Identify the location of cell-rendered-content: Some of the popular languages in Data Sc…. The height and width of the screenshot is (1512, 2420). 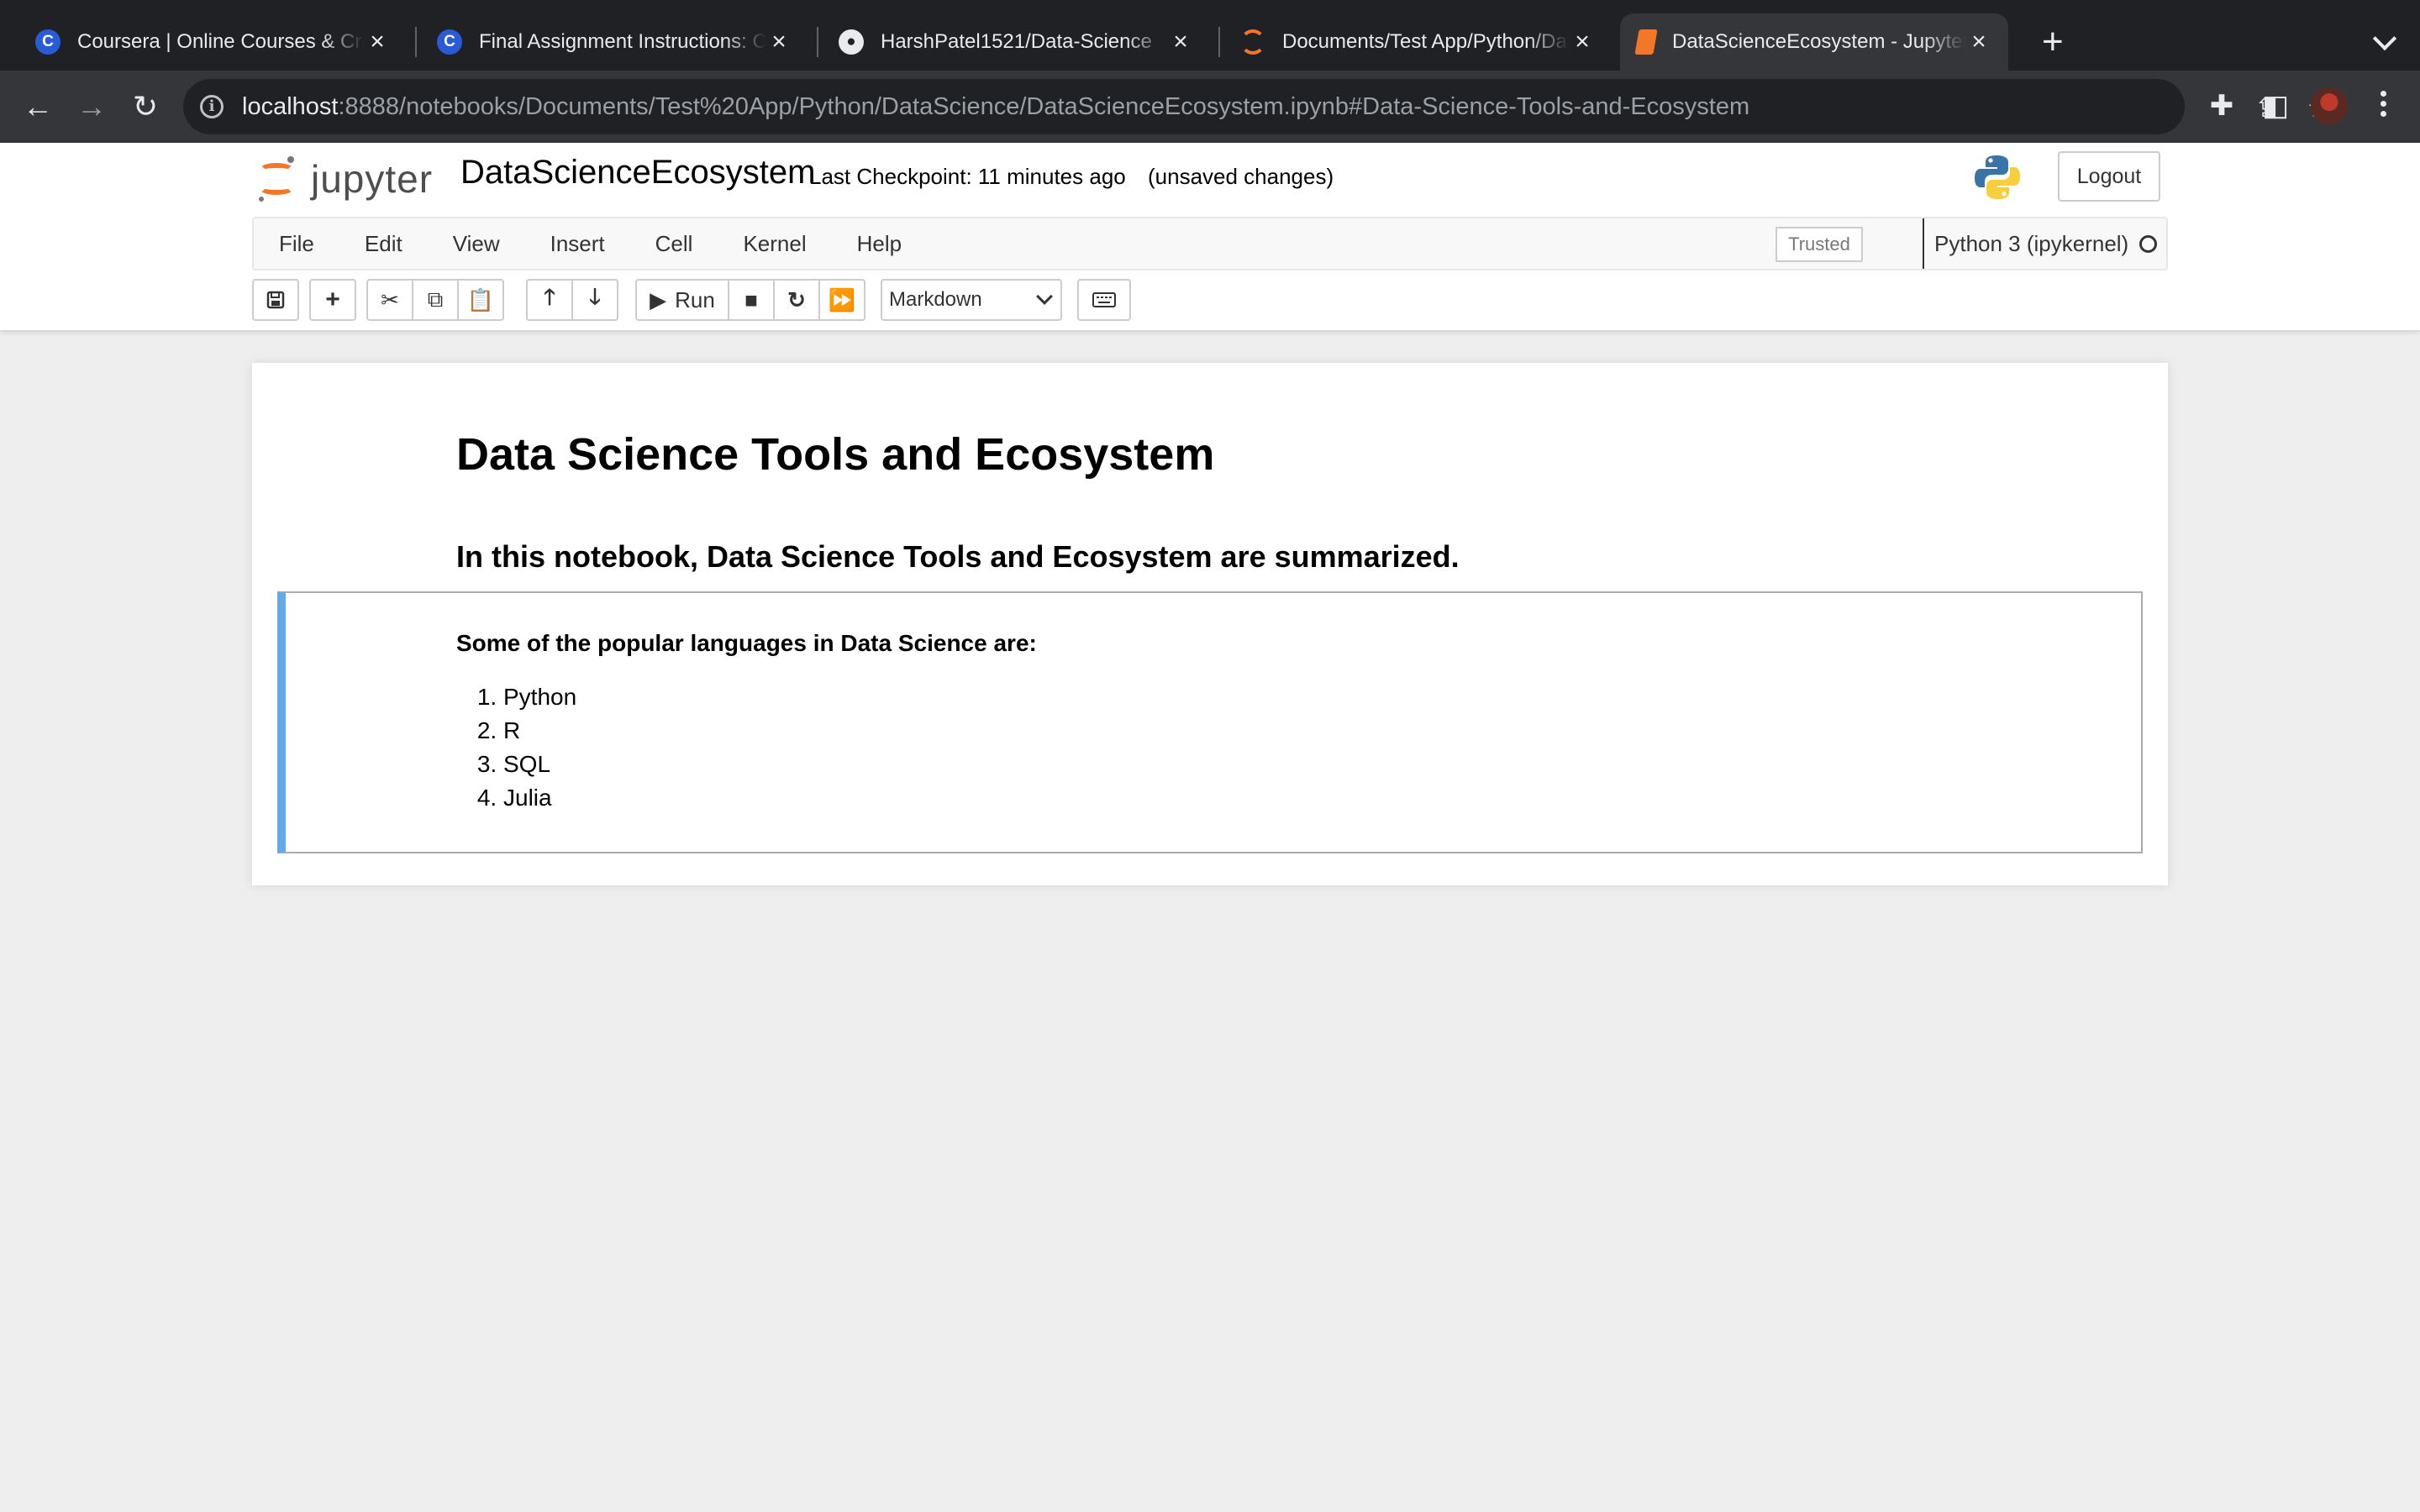
(747, 722).